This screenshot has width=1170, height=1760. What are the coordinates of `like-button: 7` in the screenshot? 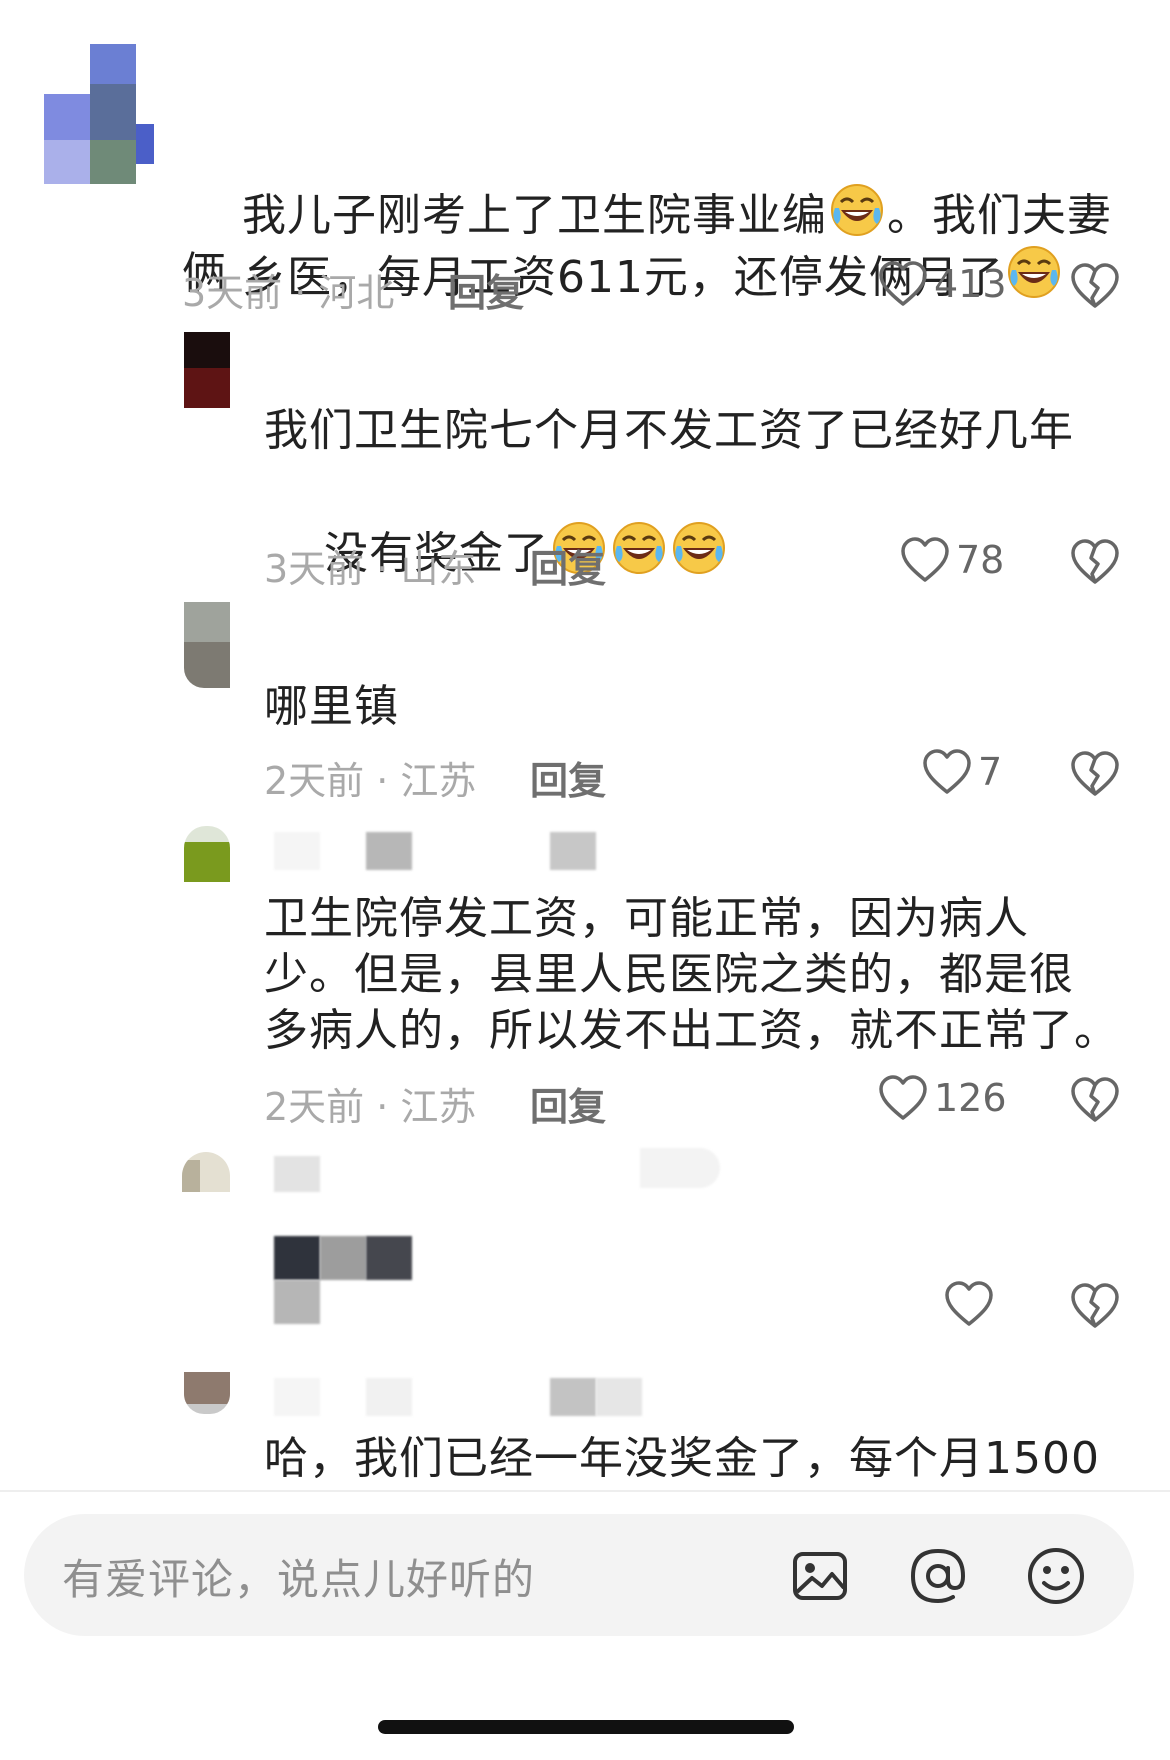 It's located at (962, 772).